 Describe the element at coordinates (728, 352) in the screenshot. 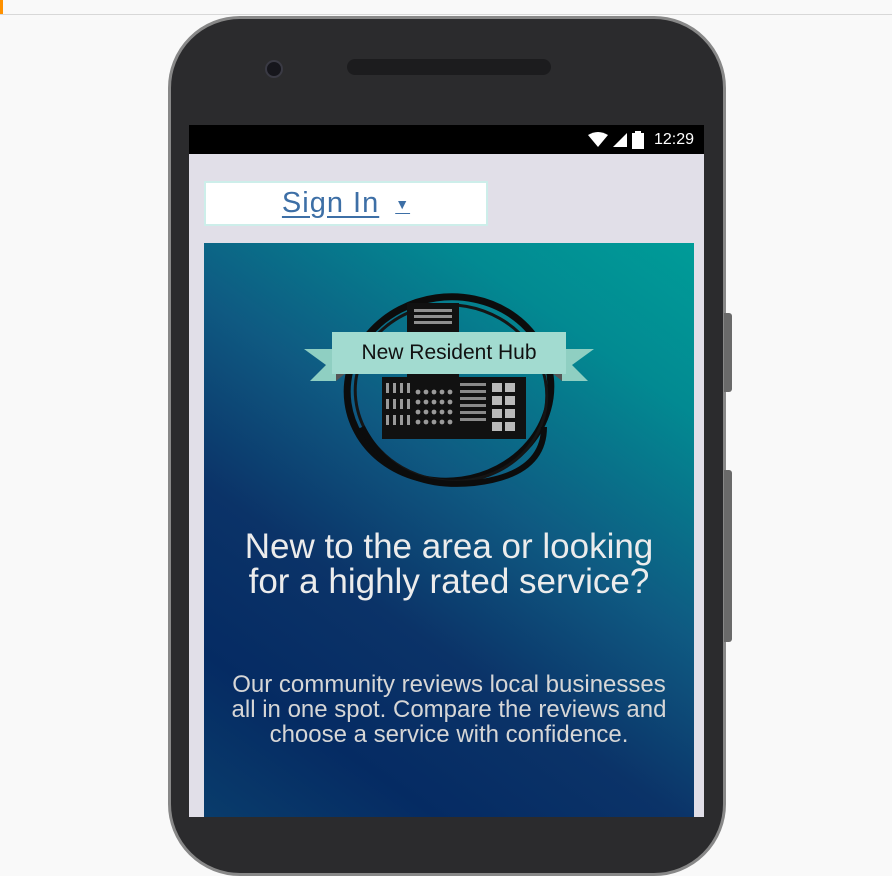

I see `power-button` at that location.